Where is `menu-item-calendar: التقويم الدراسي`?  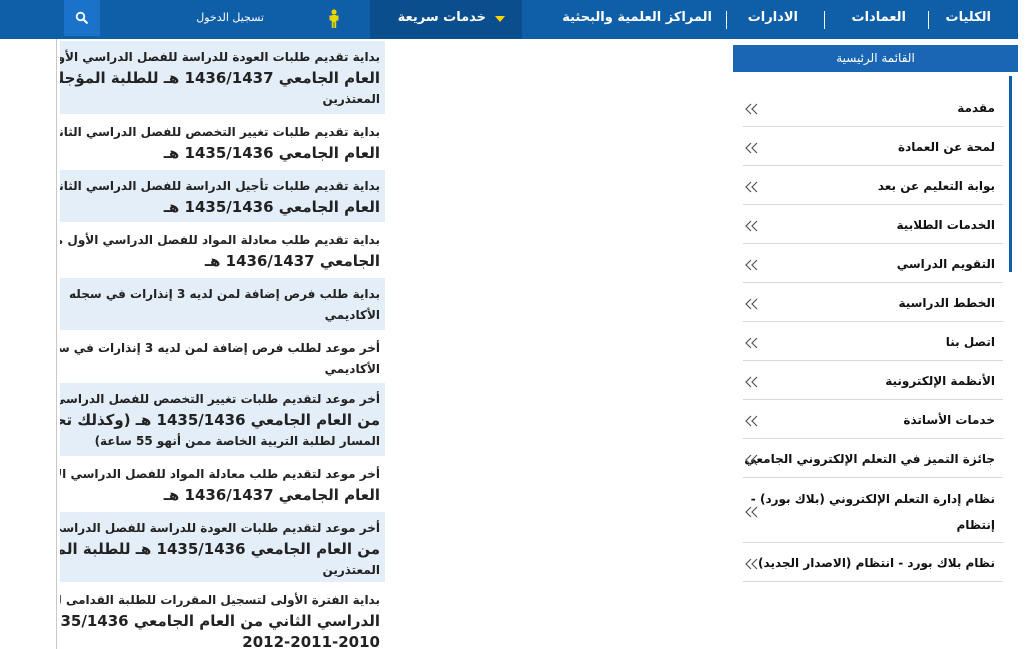 menu-item-calendar: التقويم الدراسي is located at coordinates (873, 263).